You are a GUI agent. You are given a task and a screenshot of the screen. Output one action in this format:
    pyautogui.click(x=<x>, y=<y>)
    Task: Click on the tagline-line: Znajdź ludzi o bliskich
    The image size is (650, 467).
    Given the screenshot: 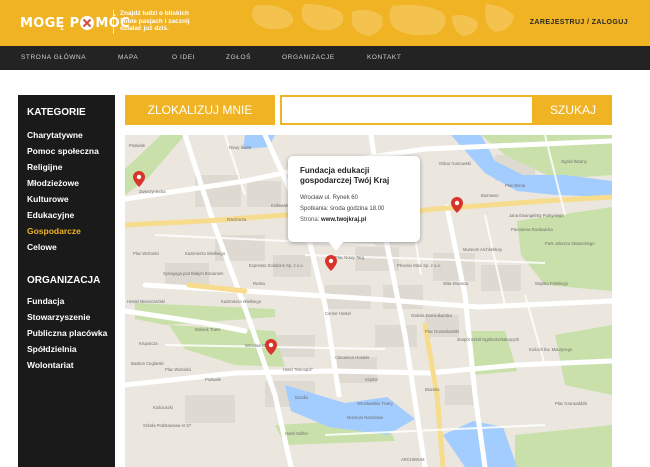 What is the action you would take?
    pyautogui.click(x=154, y=13)
    